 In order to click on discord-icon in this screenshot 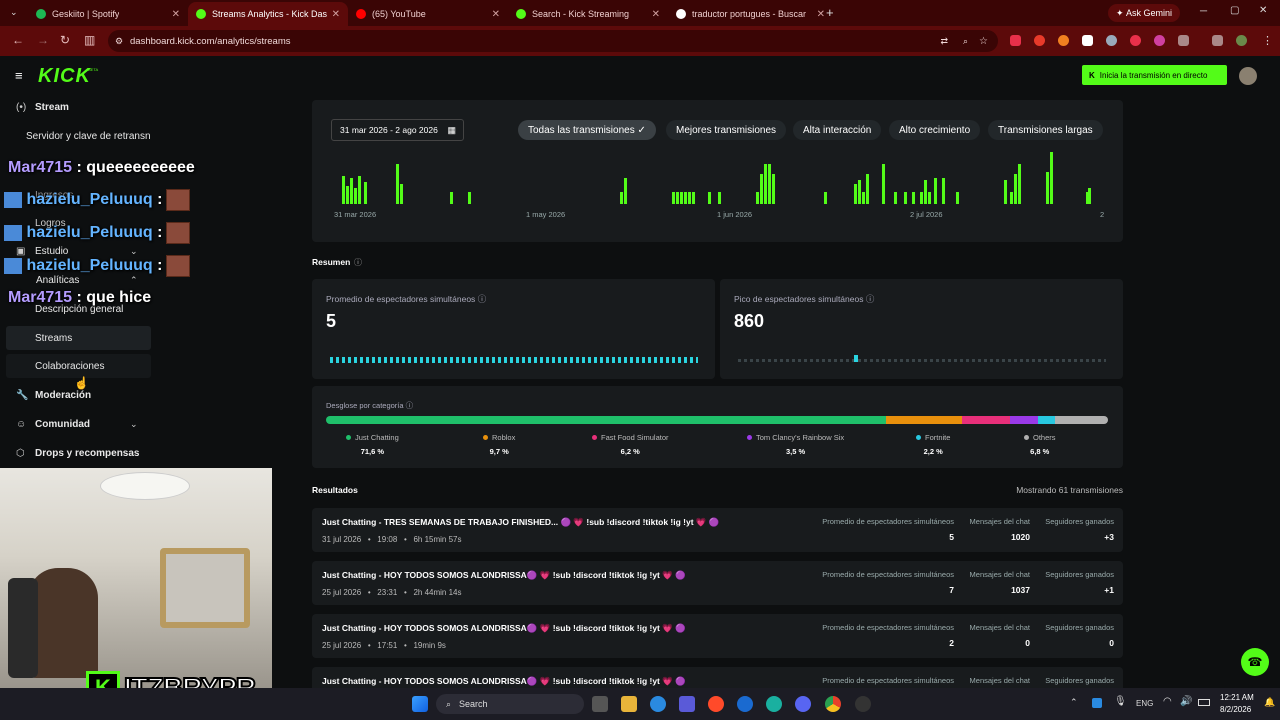, I will do `click(803, 704)`.